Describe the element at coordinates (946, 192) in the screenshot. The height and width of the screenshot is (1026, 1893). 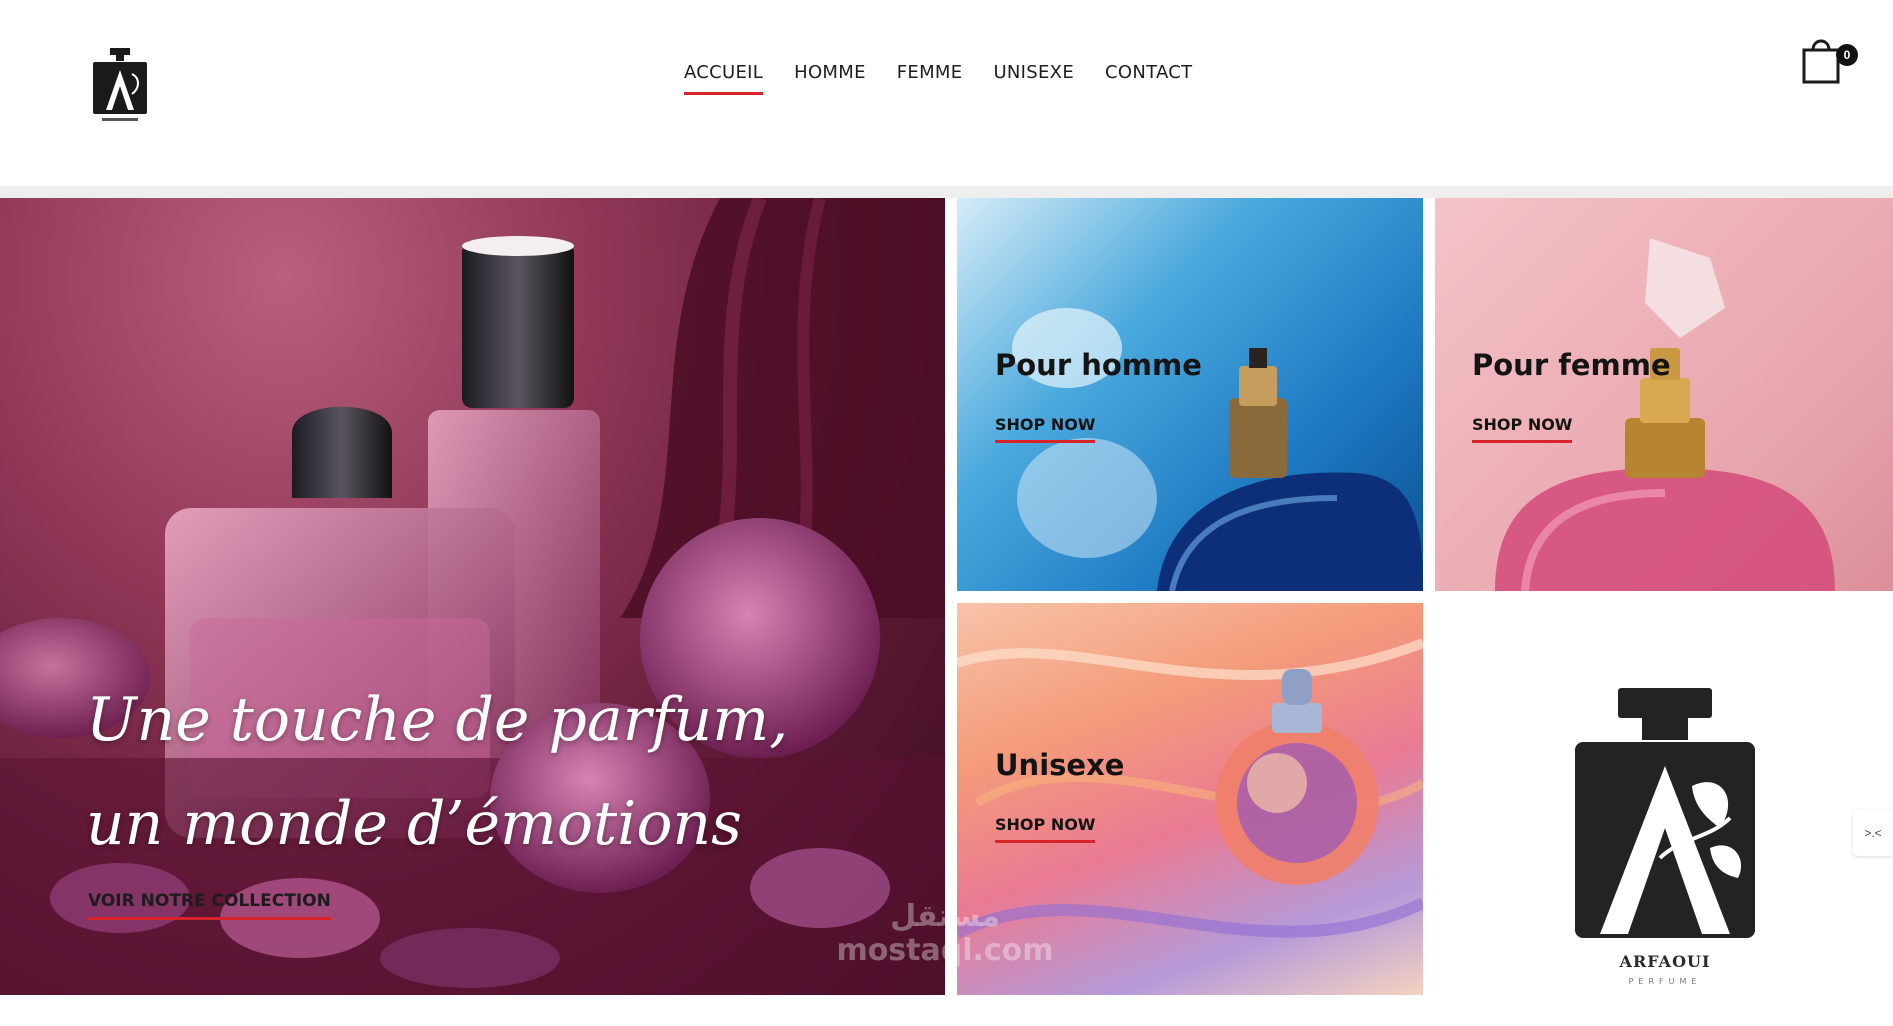
I see `header-divider` at that location.